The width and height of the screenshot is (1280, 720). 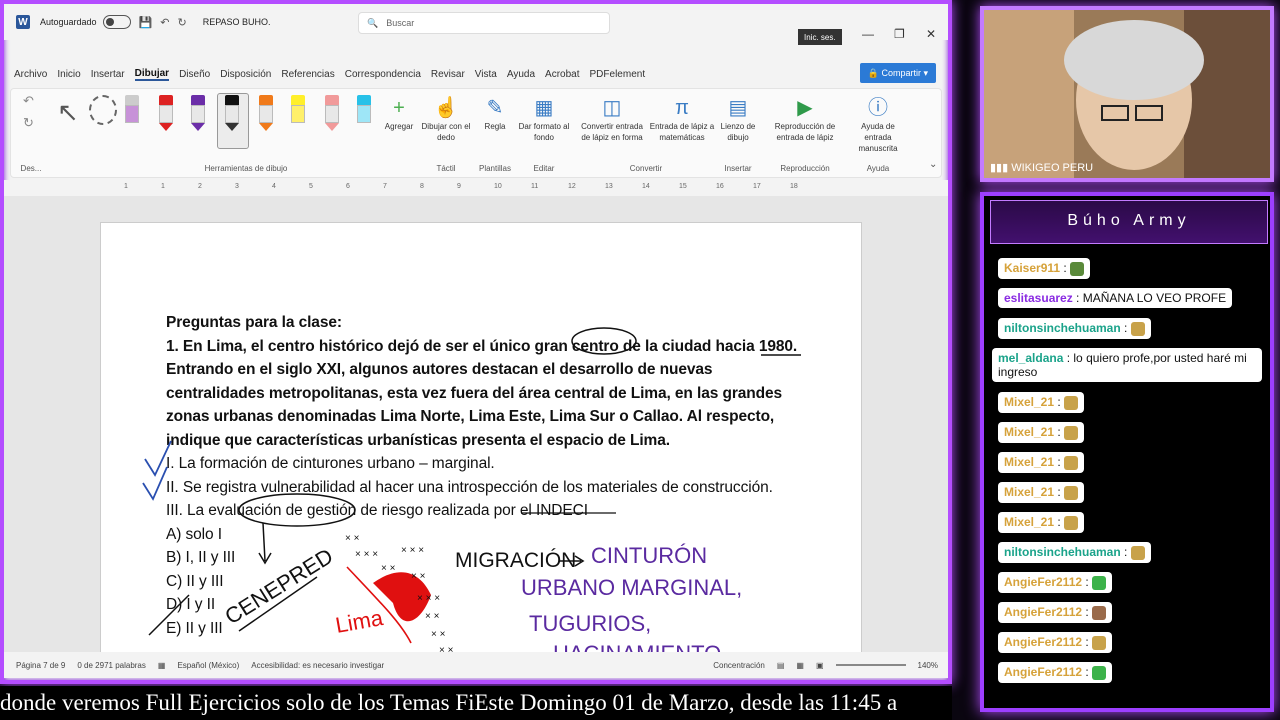 I want to click on ink-to-math-button: π Entrada de lápiz a matemáticas, so click(x=682, y=119).